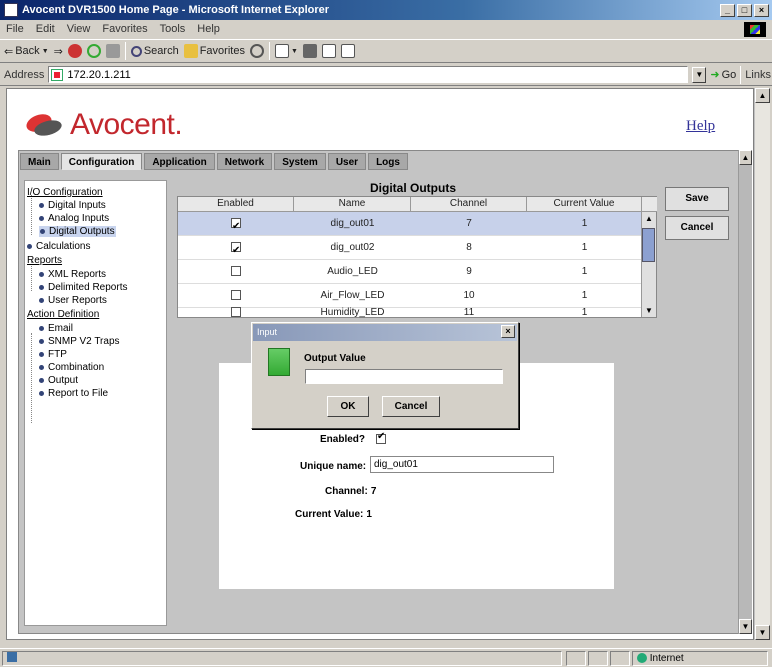  What do you see at coordinates (410, 249) in the screenshot?
I see `table-row: dig_out02 8 1` at bounding box center [410, 249].